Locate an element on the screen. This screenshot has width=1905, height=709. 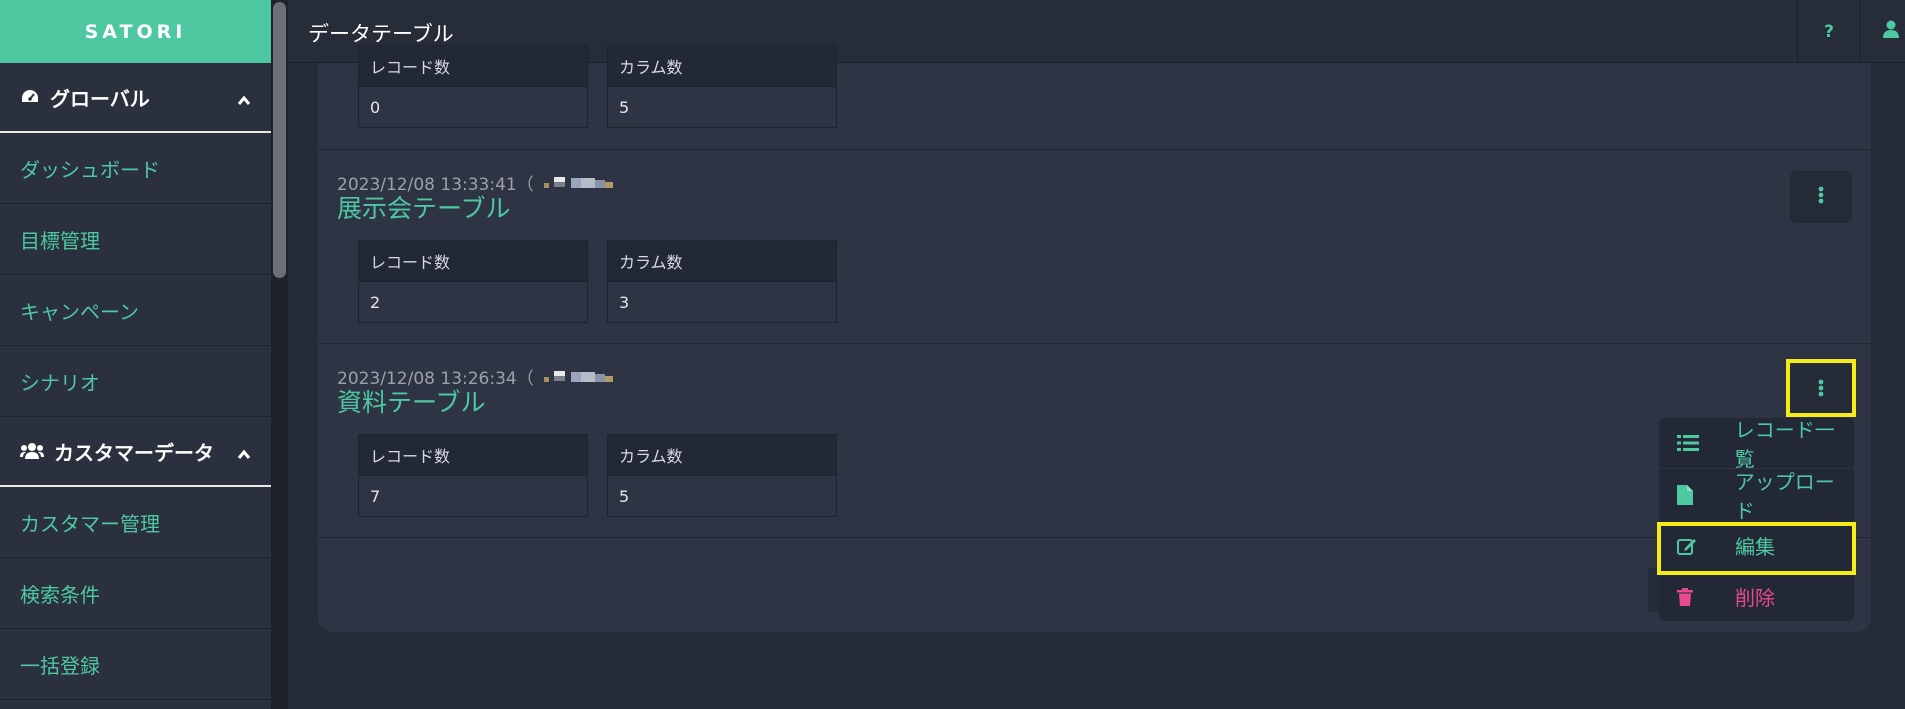
sidebar-item-dashboard: ダッシュボード is located at coordinates (135, 168).